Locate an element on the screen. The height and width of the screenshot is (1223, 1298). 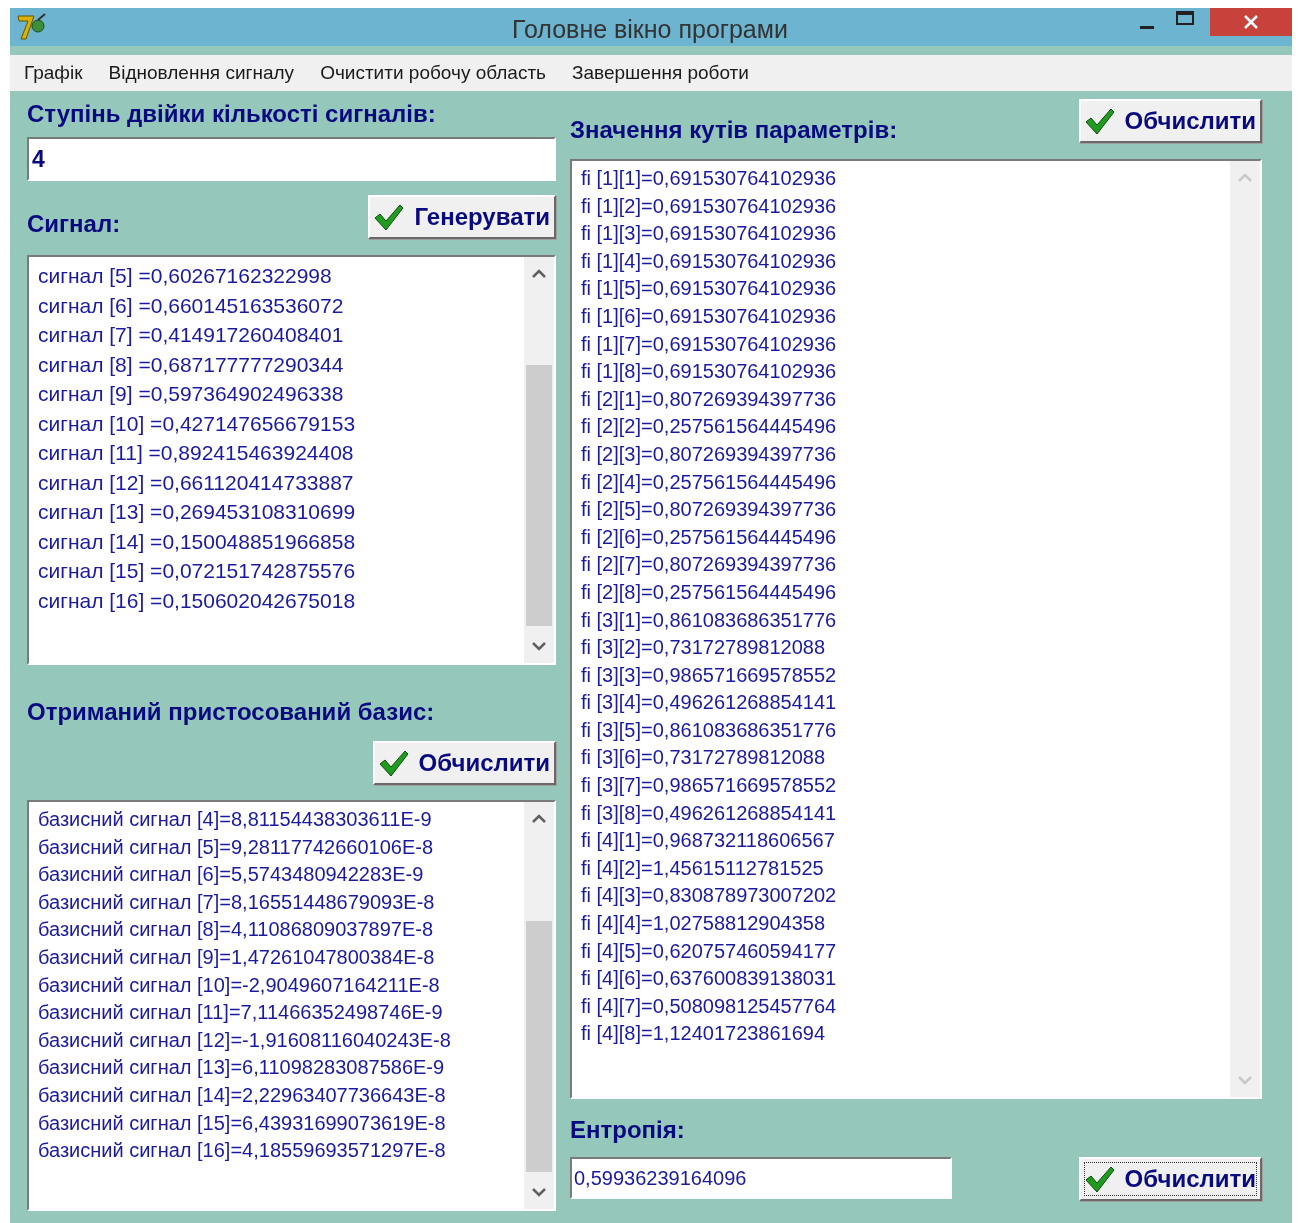
list-item: базисний сигнал [16]=4,18559693571297E-8 is located at coordinates (281, 1151).